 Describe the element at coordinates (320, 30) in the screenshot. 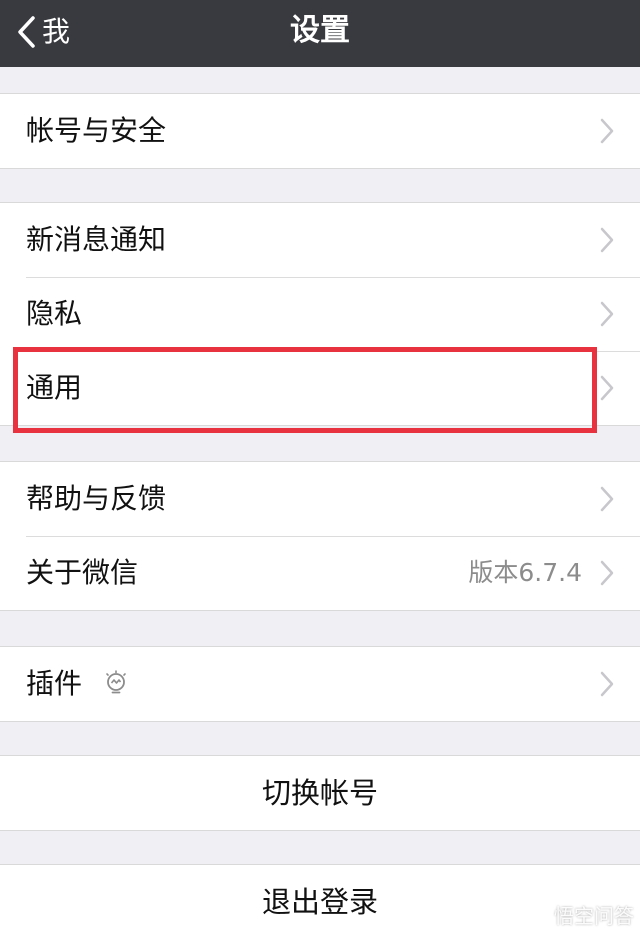

I see `page-title: 设置` at that location.